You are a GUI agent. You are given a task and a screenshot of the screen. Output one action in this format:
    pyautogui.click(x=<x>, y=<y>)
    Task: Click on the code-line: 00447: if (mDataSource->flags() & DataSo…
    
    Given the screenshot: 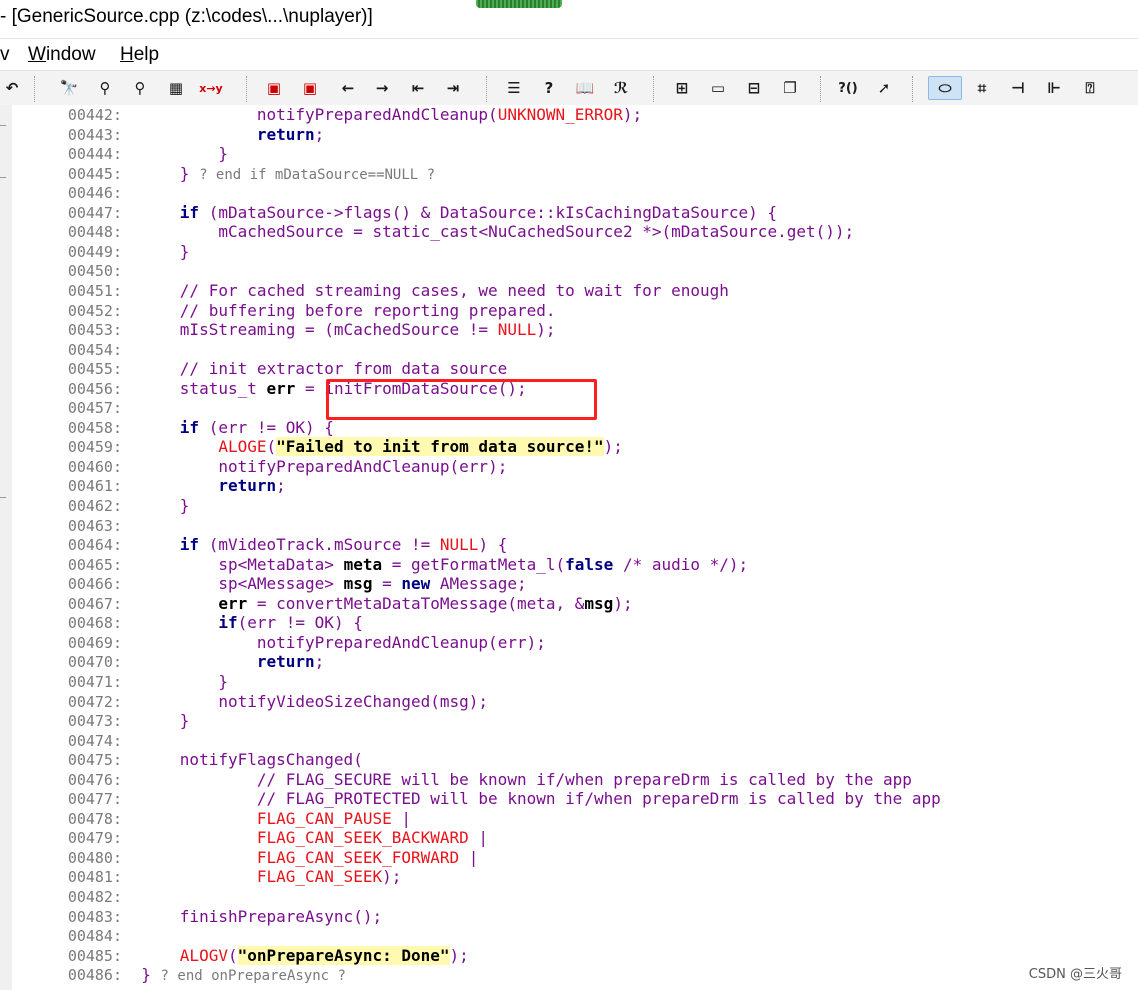 What is the action you would take?
    pyautogui.click(x=394, y=213)
    